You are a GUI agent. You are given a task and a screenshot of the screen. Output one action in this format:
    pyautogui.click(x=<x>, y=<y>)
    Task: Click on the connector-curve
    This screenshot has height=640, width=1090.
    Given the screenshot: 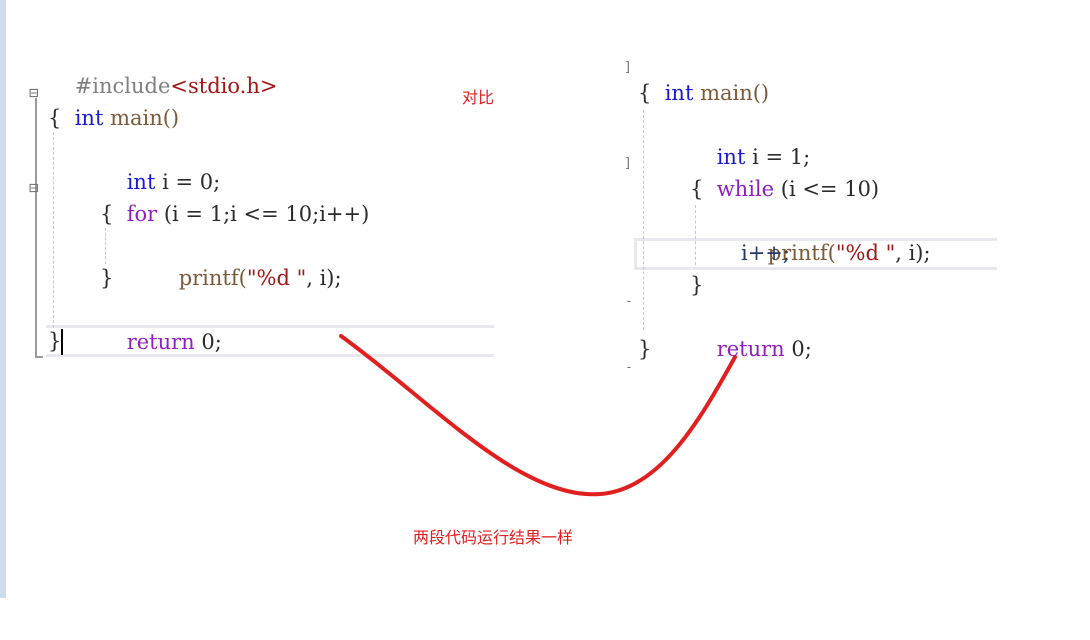 What is the action you would take?
    pyautogui.click(x=538, y=415)
    